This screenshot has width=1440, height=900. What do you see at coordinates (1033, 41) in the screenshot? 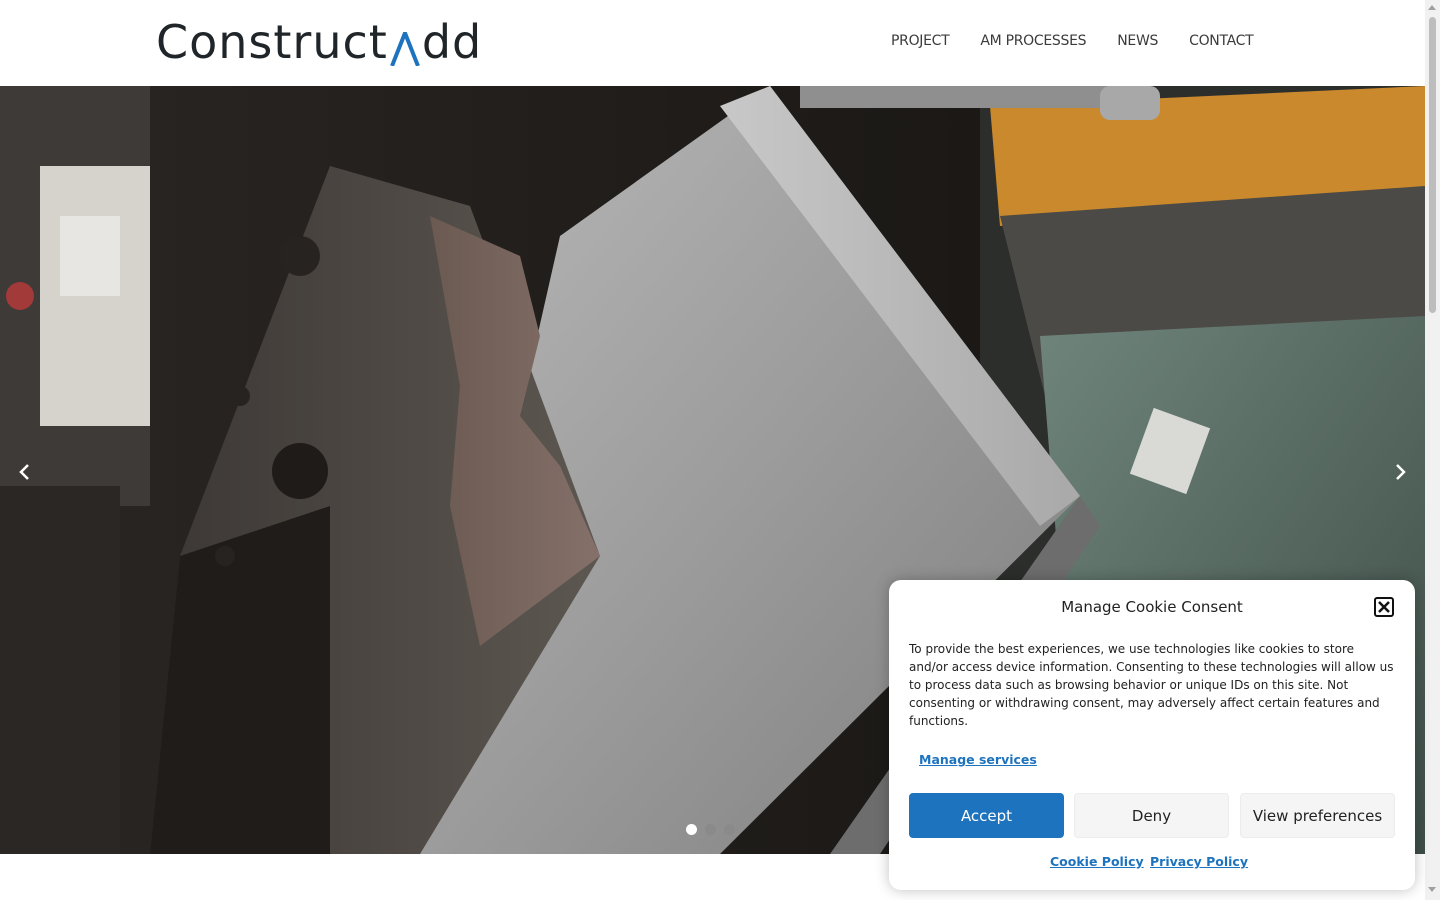
I see `nav-am-processes: AM PROCESSES` at bounding box center [1033, 41].